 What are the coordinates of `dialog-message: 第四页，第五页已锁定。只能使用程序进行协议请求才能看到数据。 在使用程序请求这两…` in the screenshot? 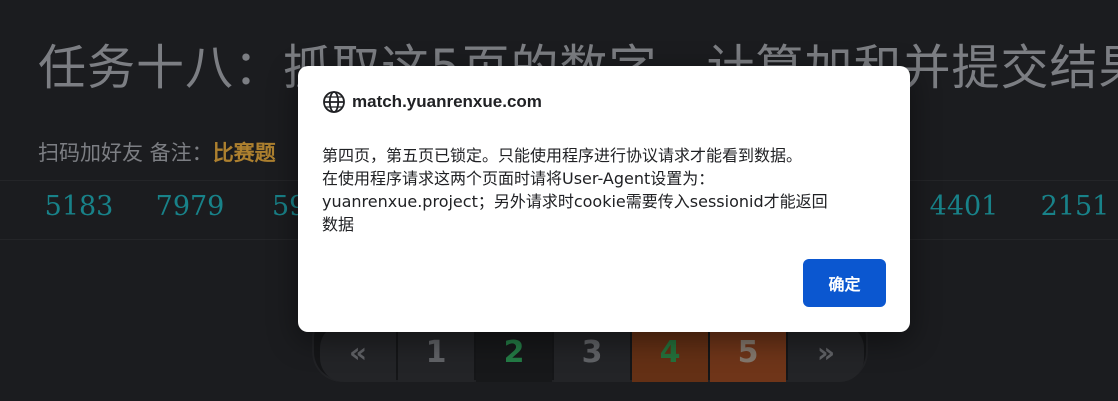 It's located at (575, 190).